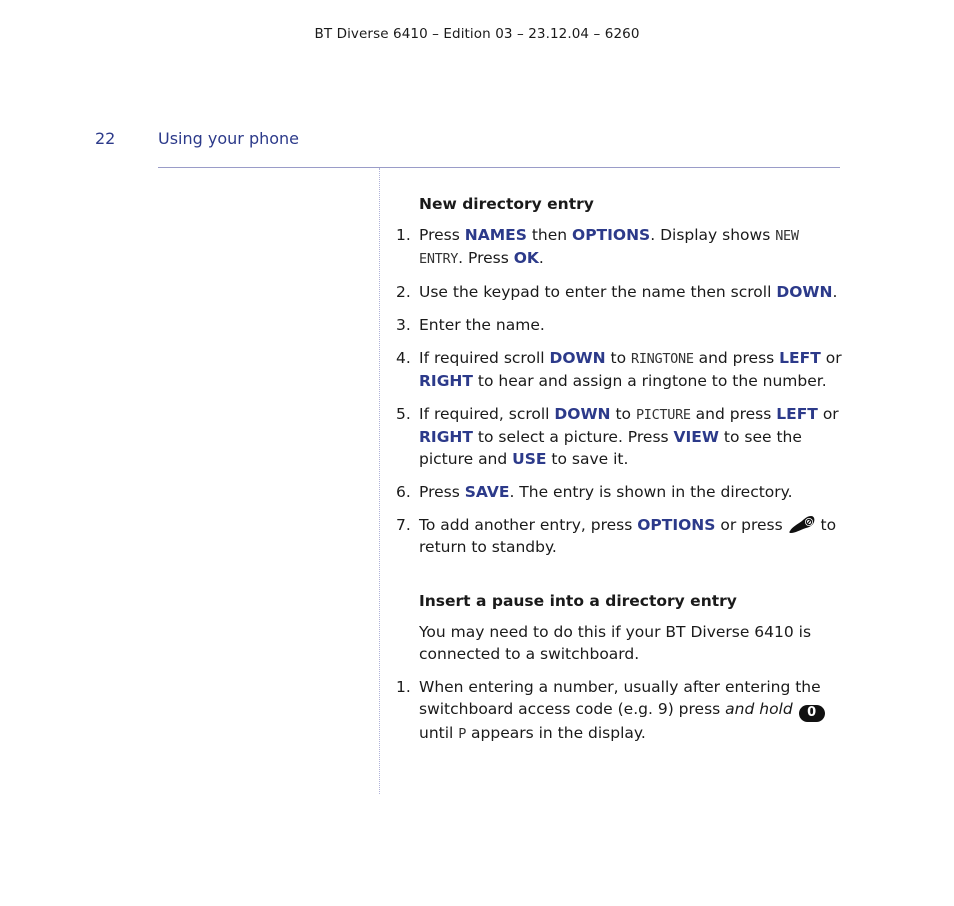  What do you see at coordinates (506, 204) in the screenshot?
I see `new-entry-heading: New directory entry` at bounding box center [506, 204].